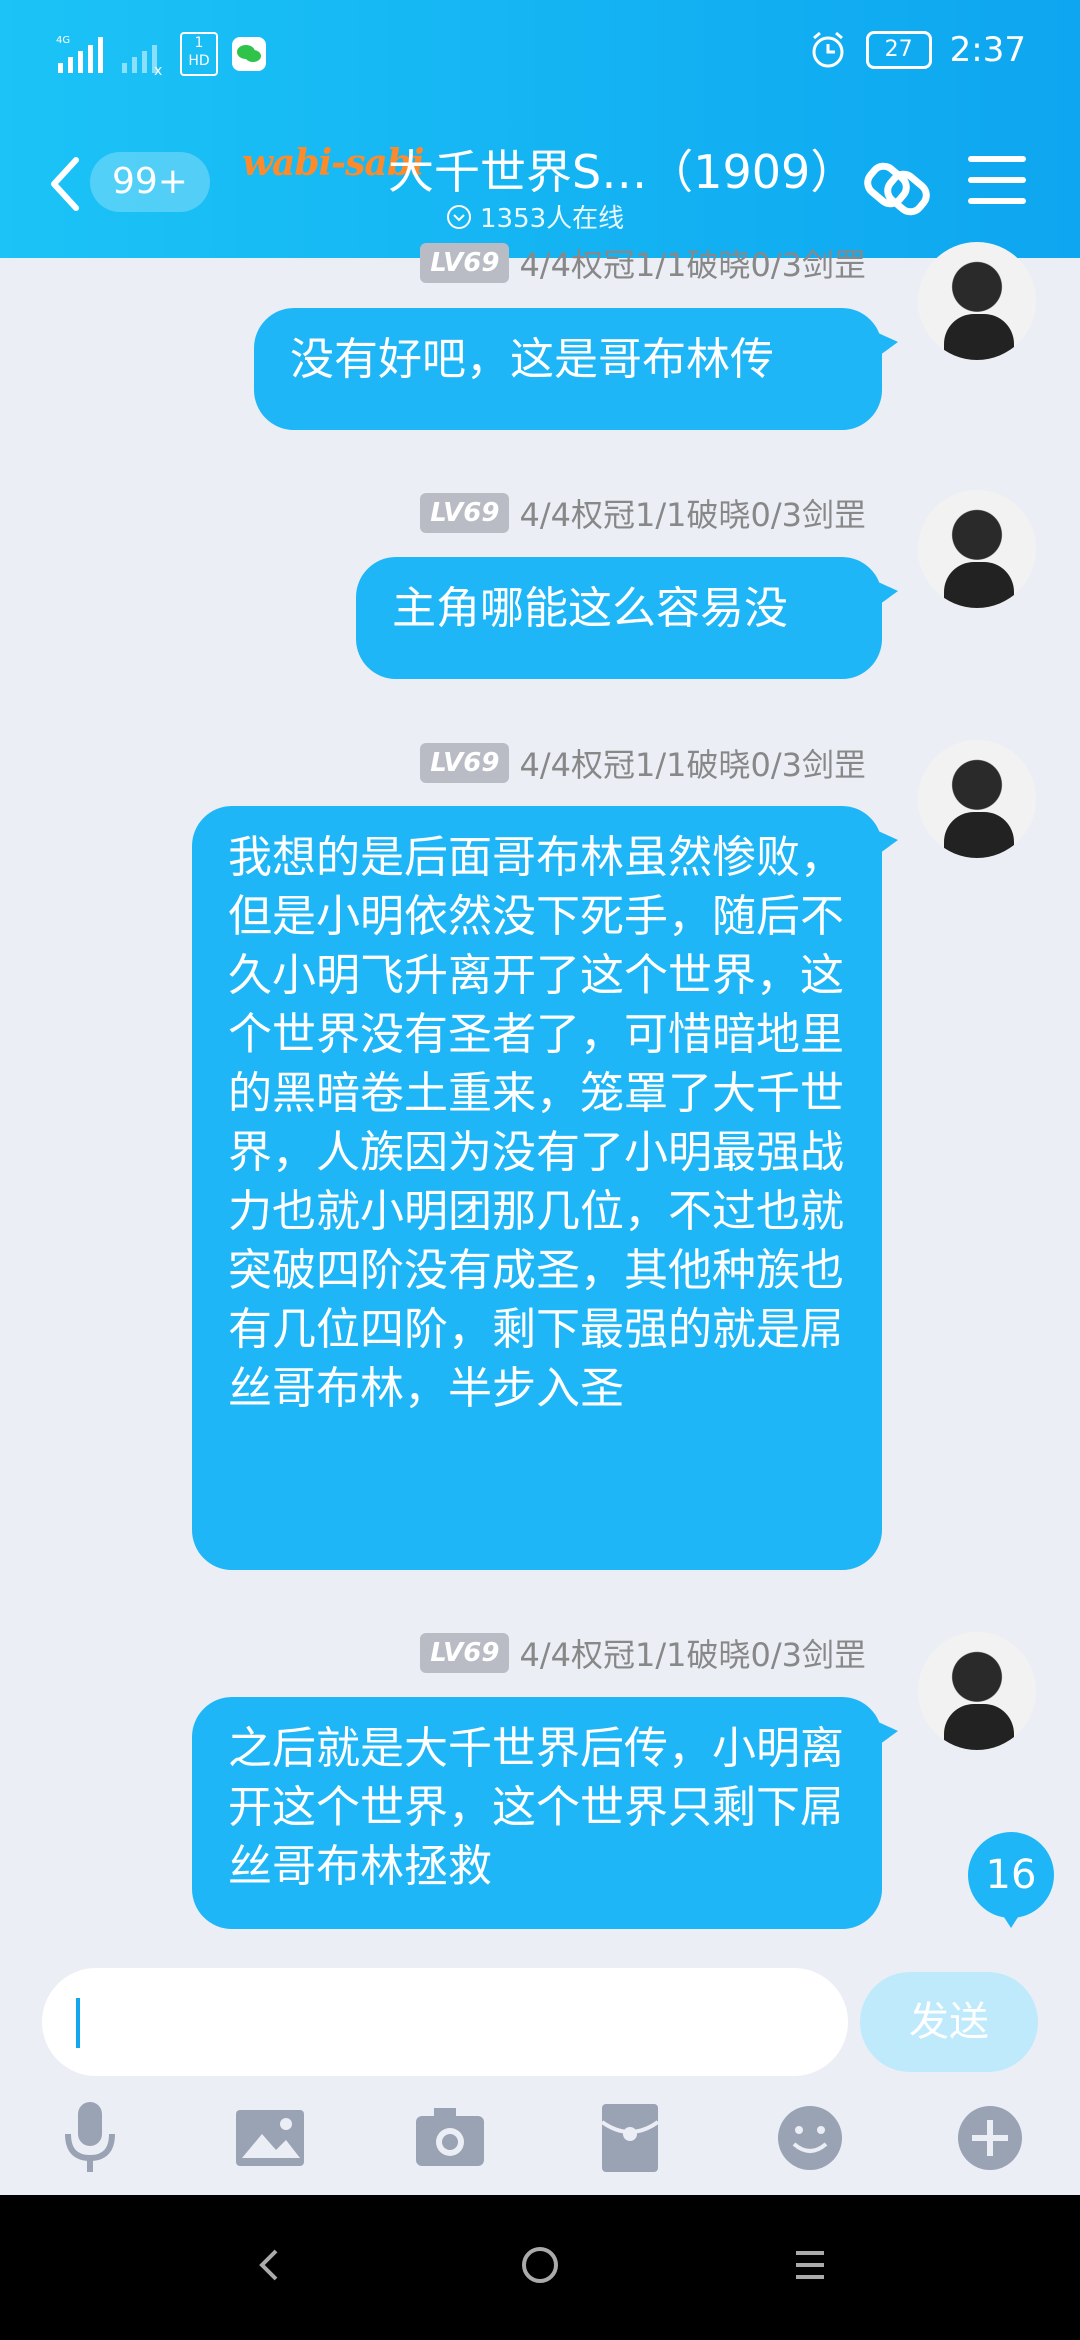  What do you see at coordinates (66, 184) in the screenshot?
I see `back-icon` at bounding box center [66, 184].